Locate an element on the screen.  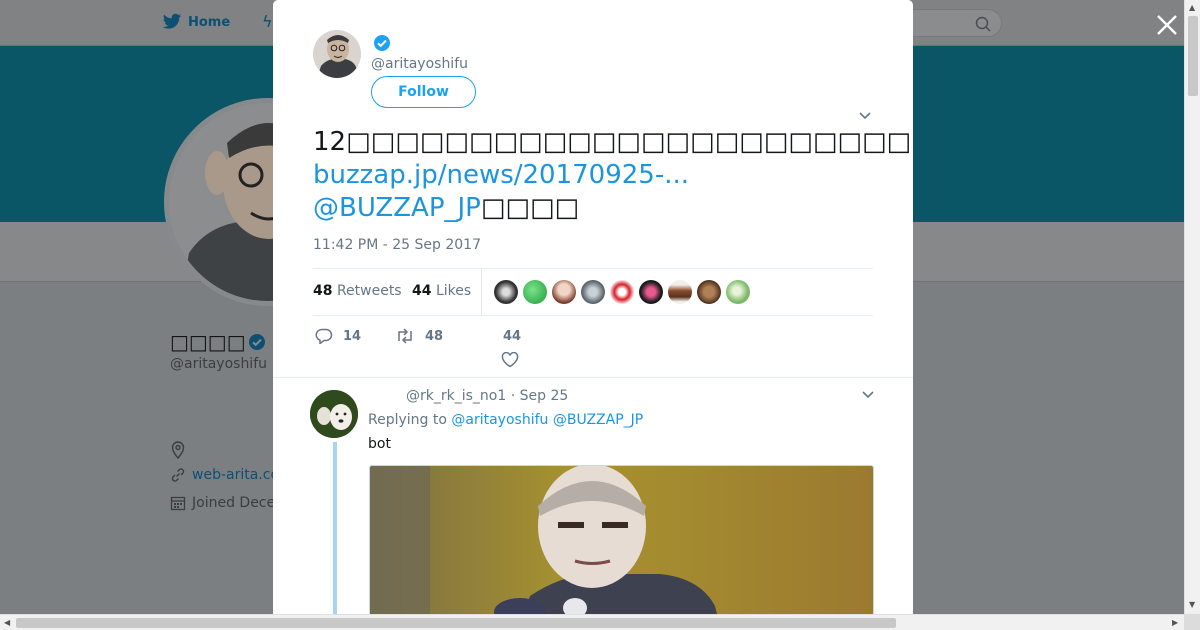
vertical-scrollbar: ▲ ▼ is located at coordinates (1192, 307).